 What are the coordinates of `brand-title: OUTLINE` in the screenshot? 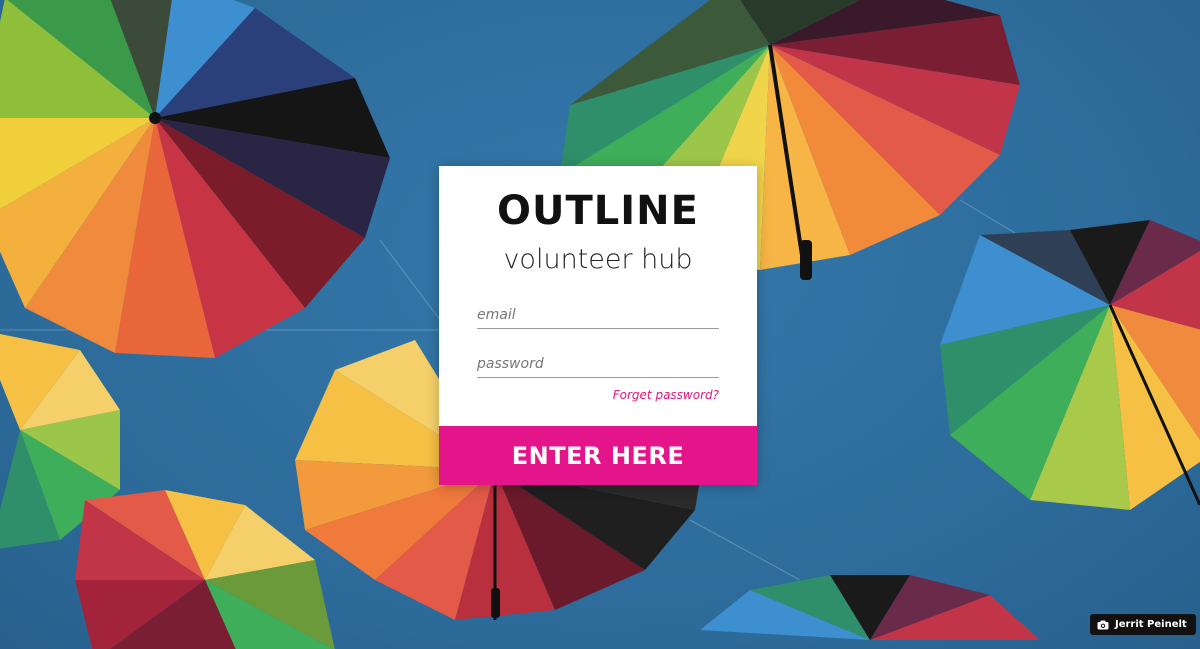 It's located at (598, 211).